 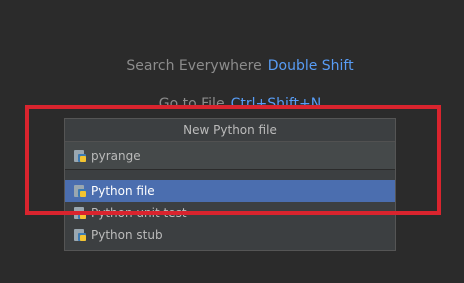 What do you see at coordinates (230, 213) in the screenshot?
I see `template-item-python-unit-test: Python unit test` at bounding box center [230, 213].